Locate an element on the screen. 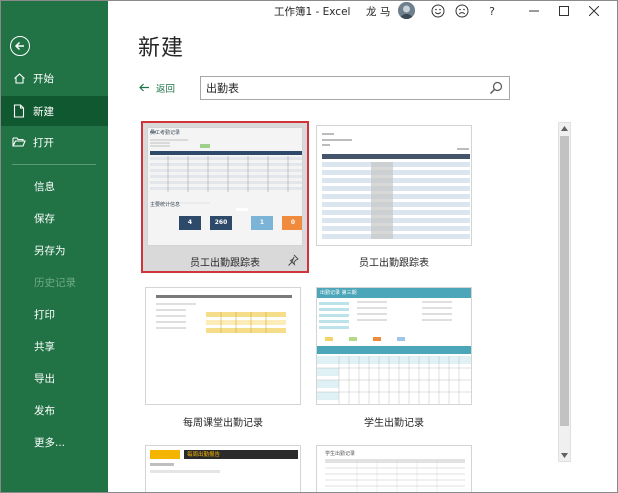 The height and width of the screenshot is (493, 618). sidebar-item-export: 导出 is located at coordinates (54, 378).